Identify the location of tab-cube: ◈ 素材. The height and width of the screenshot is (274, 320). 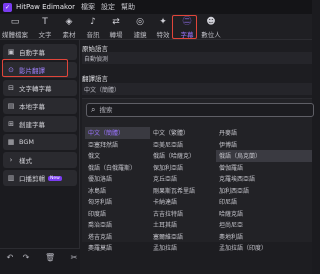
(69, 28).